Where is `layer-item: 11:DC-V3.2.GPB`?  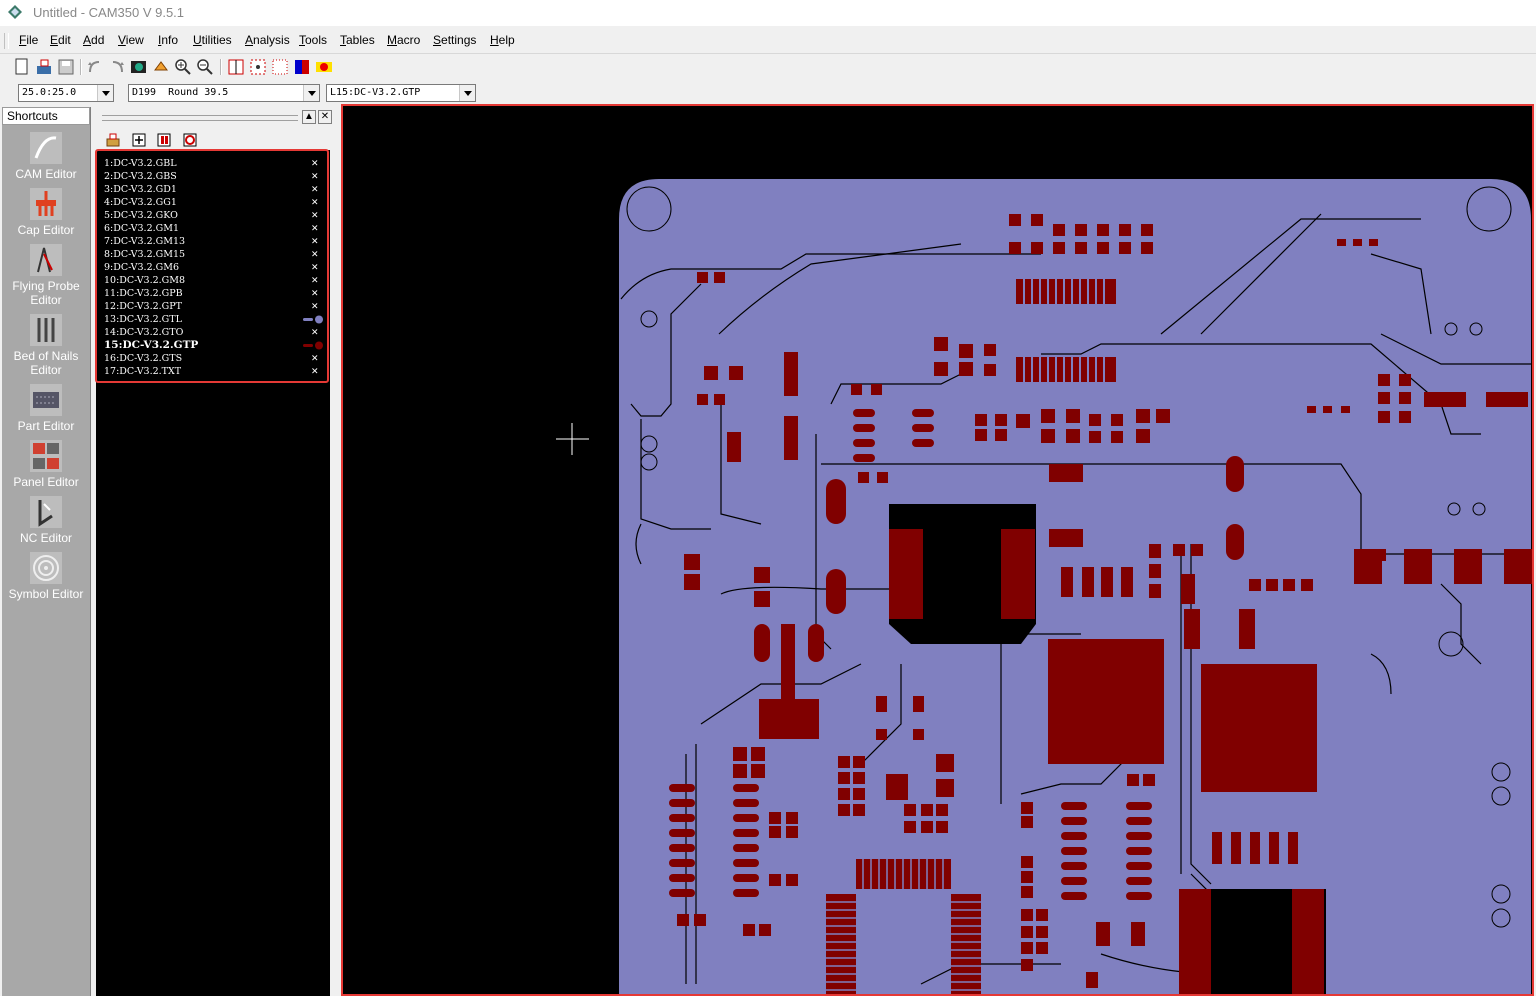 layer-item: 11:DC-V3.2.GPB is located at coordinates (143, 293).